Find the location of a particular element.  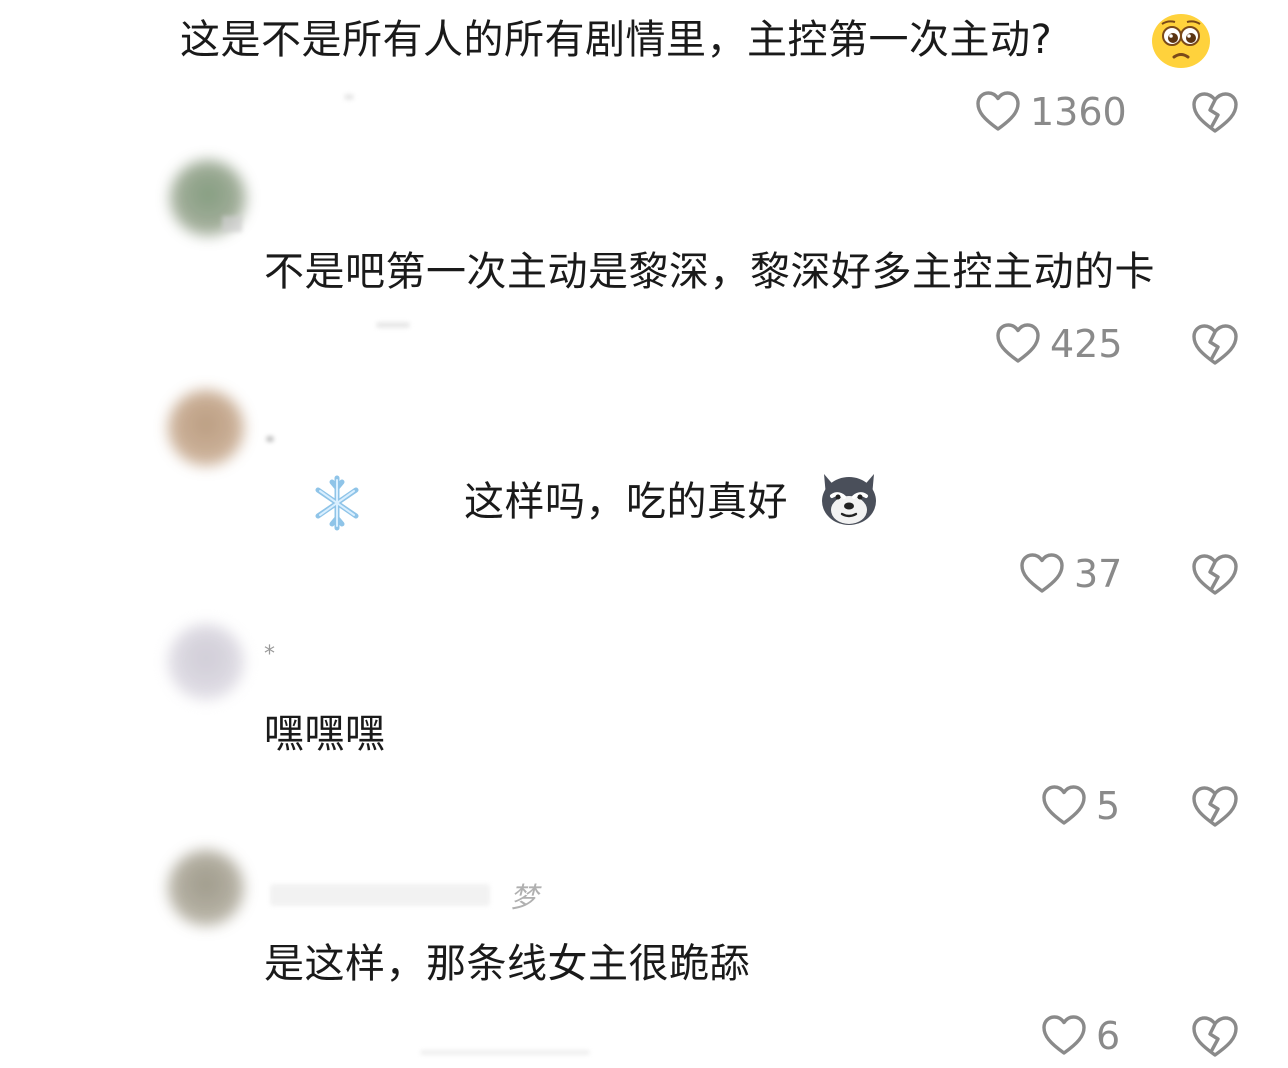

like-button: 1360 is located at coordinates (1050, 112).